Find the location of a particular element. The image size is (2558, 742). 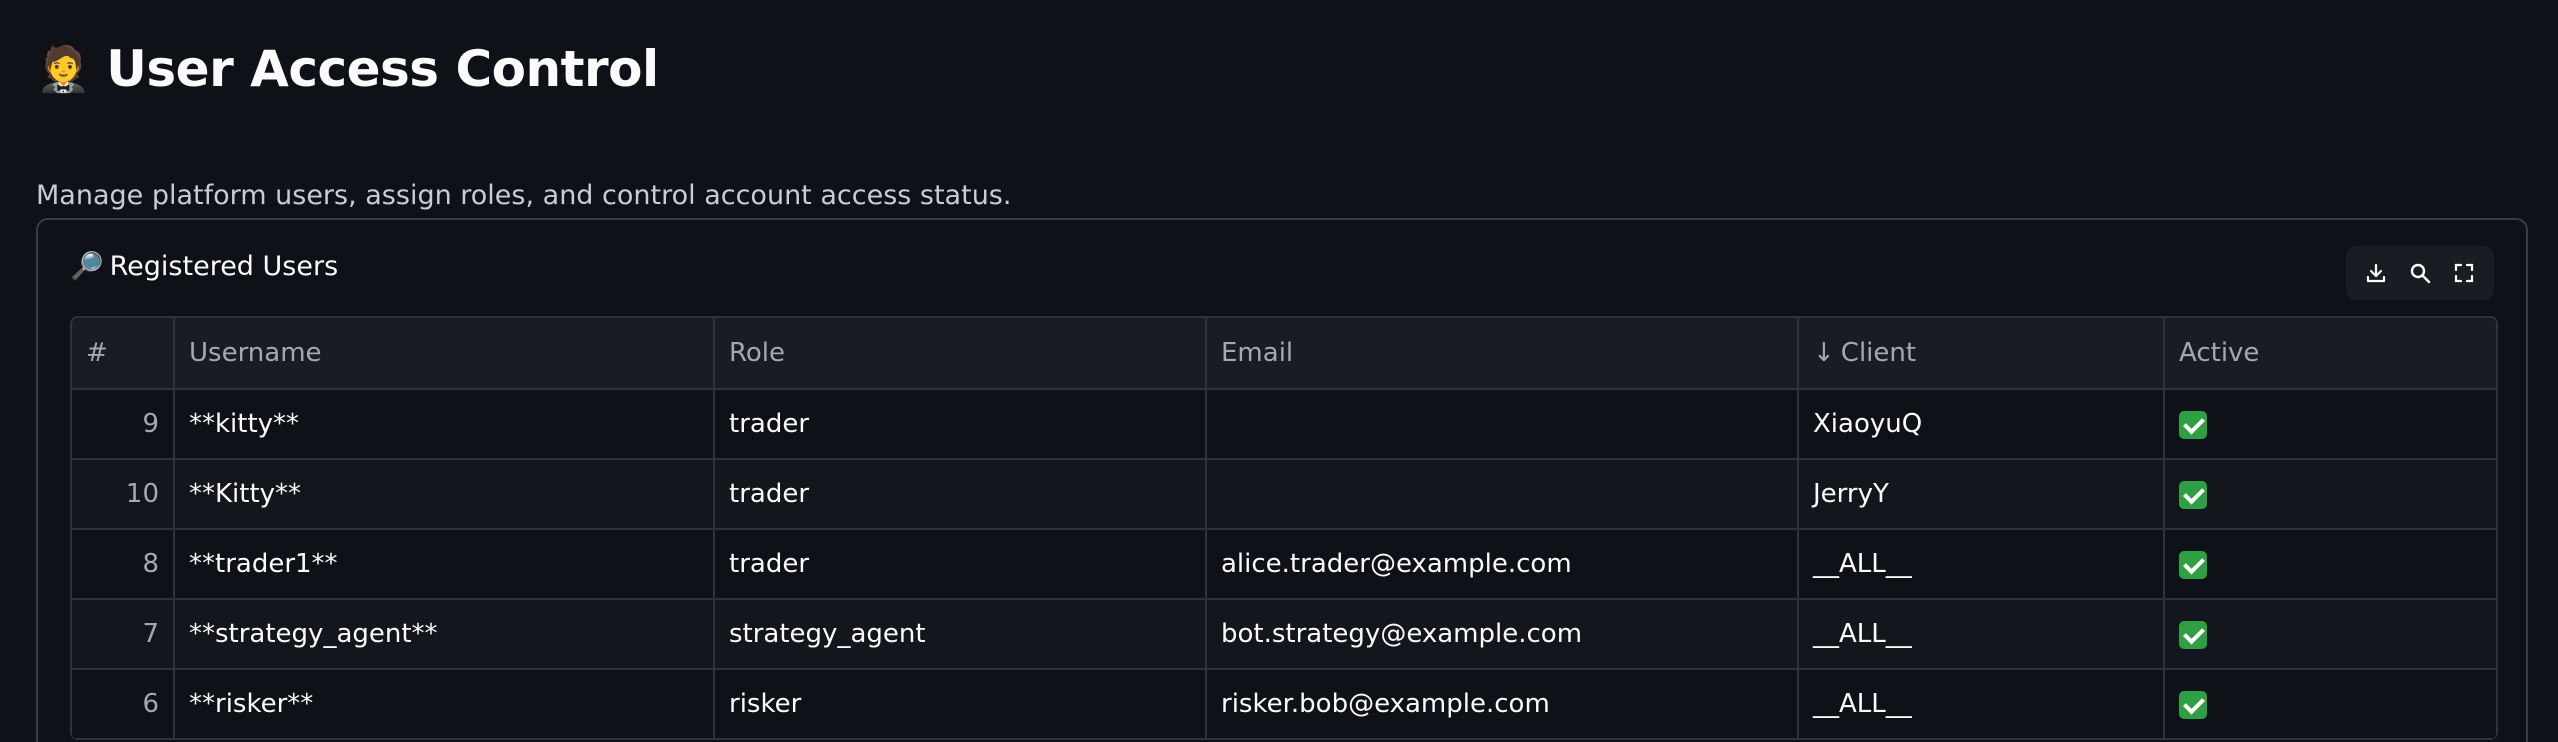

row-index-cell: 6 is located at coordinates (123, 704).